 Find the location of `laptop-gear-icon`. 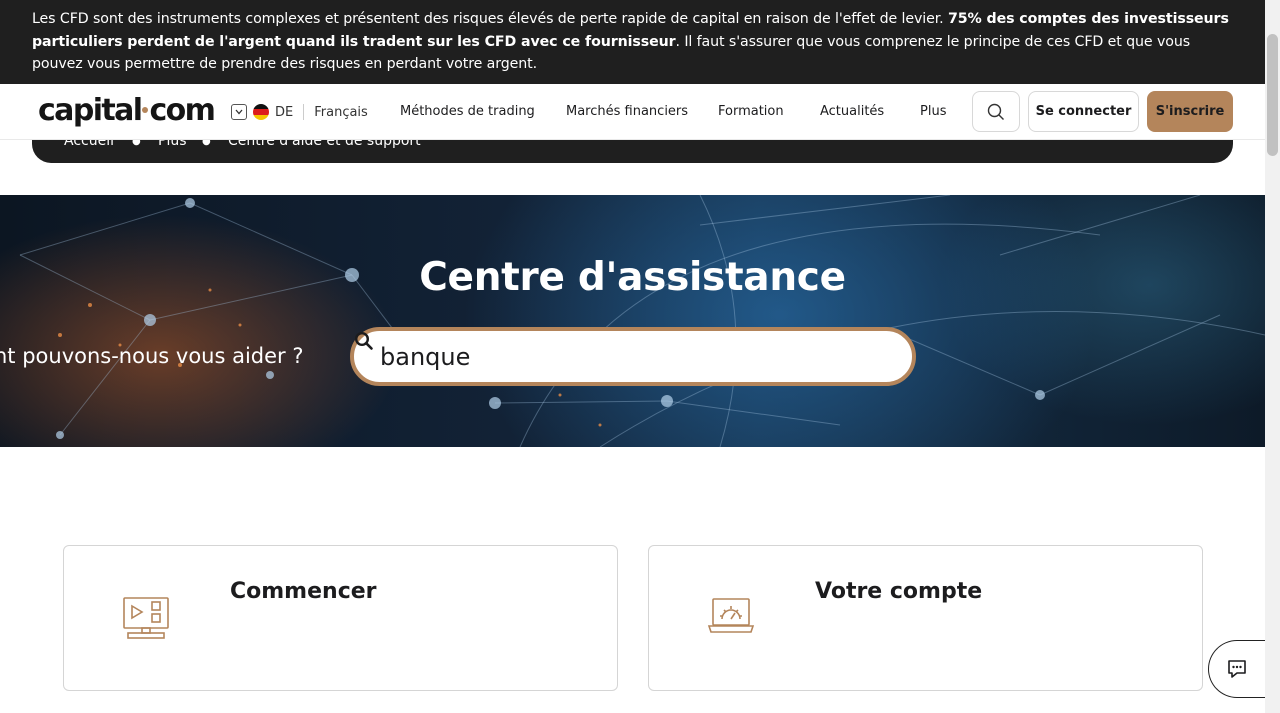

laptop-gear-icon is located at coordinates (731, 615).